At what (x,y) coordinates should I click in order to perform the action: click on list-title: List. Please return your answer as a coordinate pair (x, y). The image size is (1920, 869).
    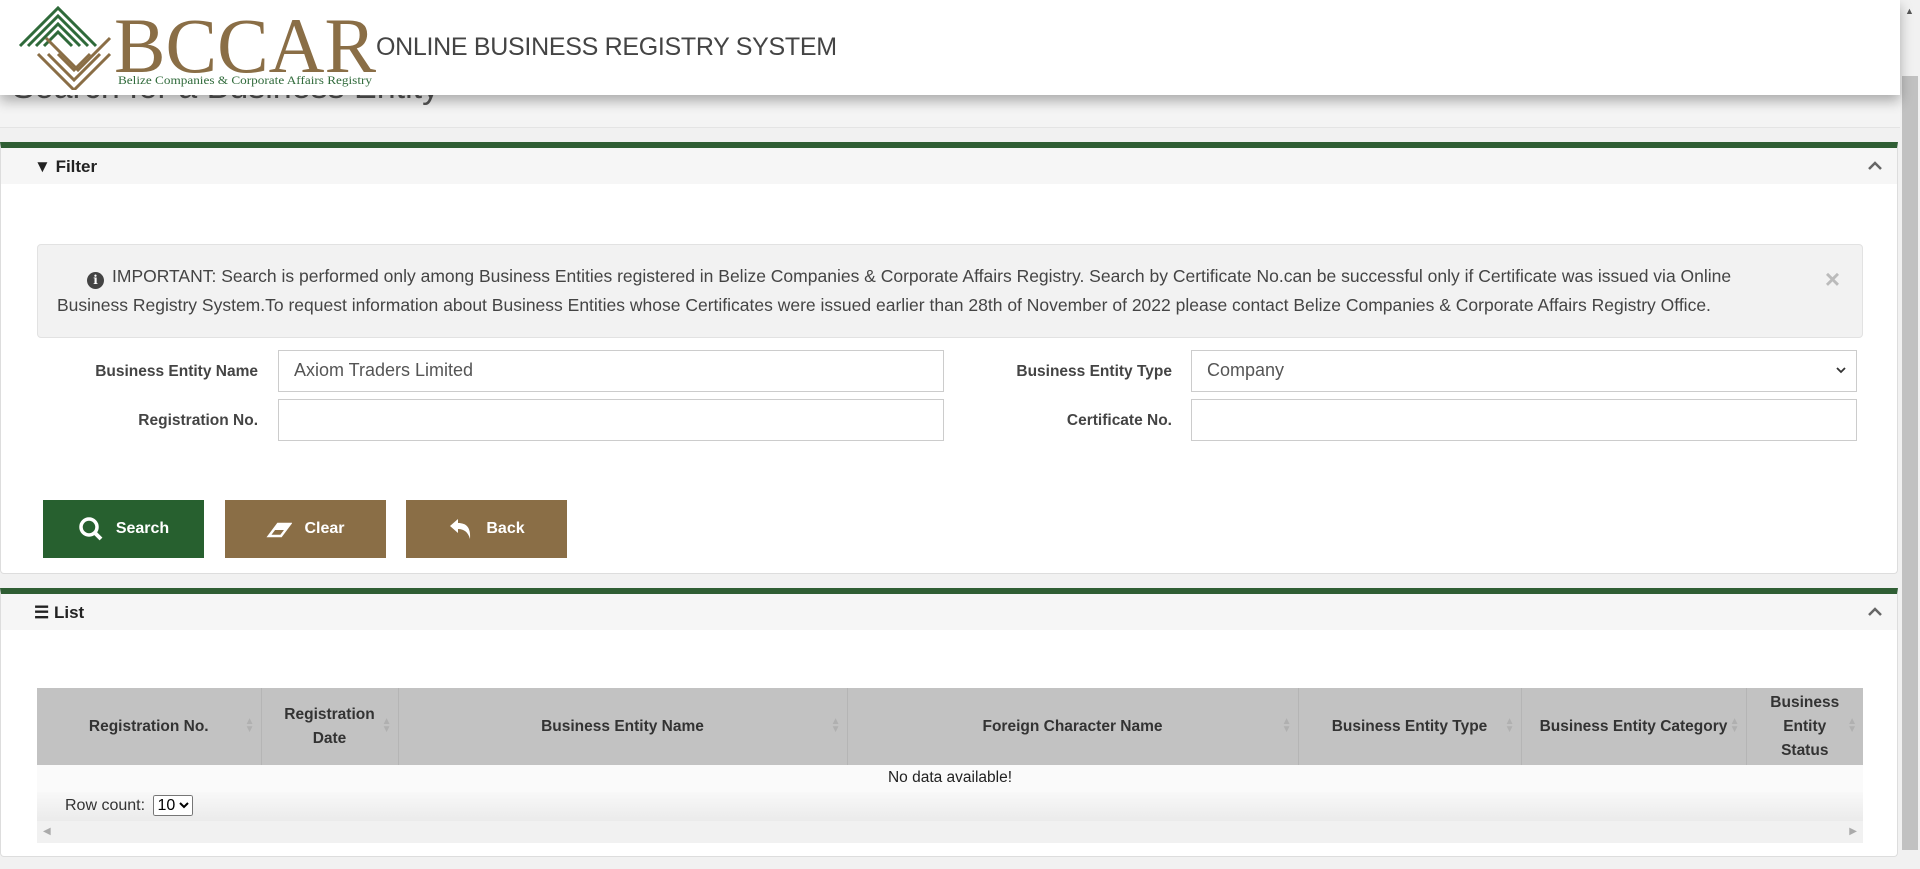
    Looking at the image, I should click on (69, 612).